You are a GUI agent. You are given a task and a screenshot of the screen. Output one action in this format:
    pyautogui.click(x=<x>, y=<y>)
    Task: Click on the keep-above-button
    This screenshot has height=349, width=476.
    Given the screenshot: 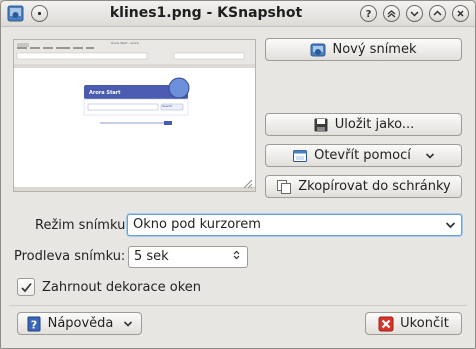 What is the action you would take?
    pyautogui.click(x=391, y=13)
    